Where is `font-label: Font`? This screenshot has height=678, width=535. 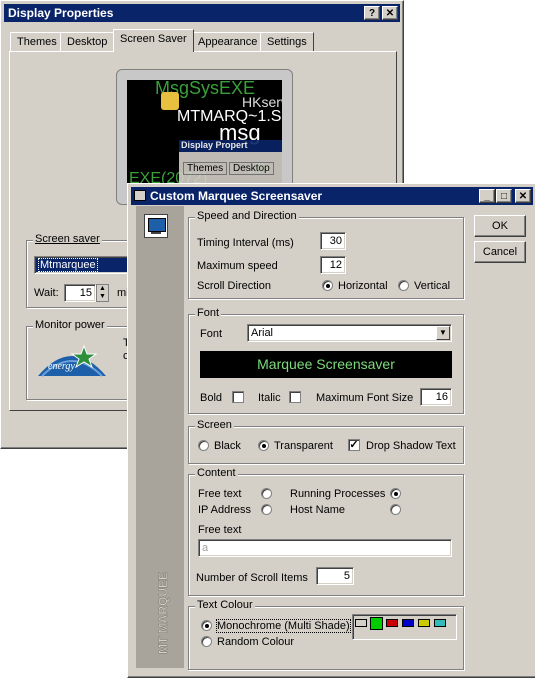
font-label: Font is located at coordinates (211, 334).